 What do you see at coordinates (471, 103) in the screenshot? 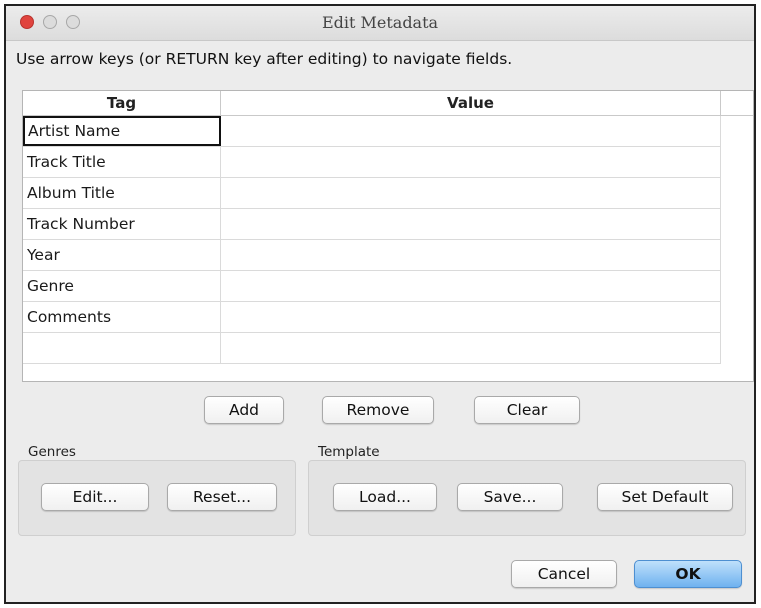
I see `column-header-value: Value` at bounding box center [471, 103].